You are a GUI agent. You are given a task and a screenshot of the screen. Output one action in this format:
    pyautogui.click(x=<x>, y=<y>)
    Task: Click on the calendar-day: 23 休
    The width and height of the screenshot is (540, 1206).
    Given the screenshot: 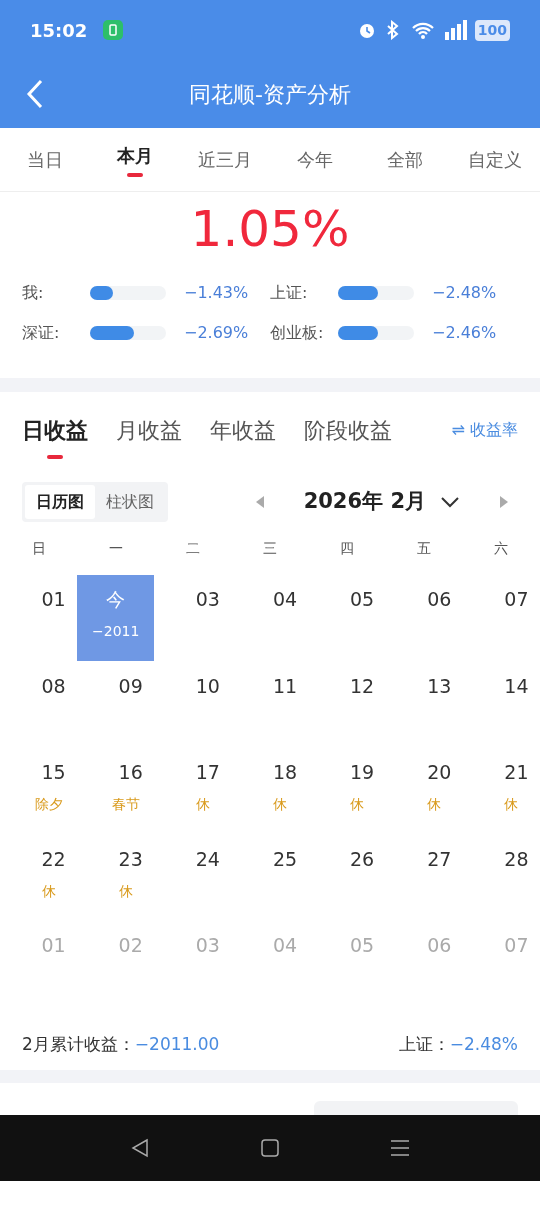 What is the action you would take?
    pyautogui.click(x=116, y=877)
    